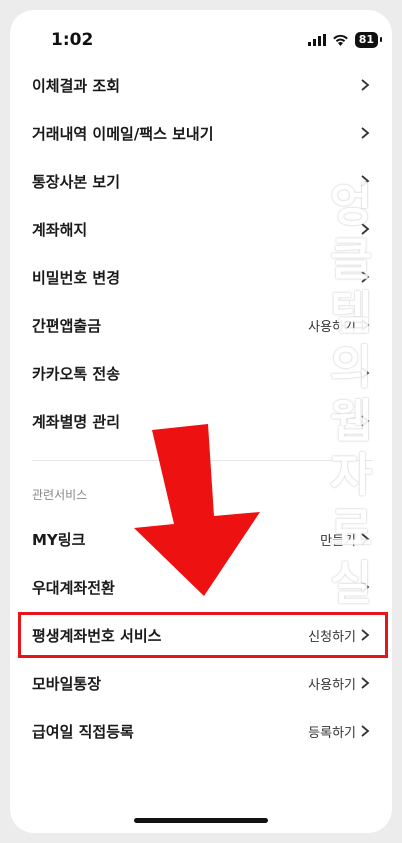  Describe the element at coordinates (201, 325) in the screenshot. I see `menu-item-easy-app-withdraw: 간편앱출금 사용하기` at that location.